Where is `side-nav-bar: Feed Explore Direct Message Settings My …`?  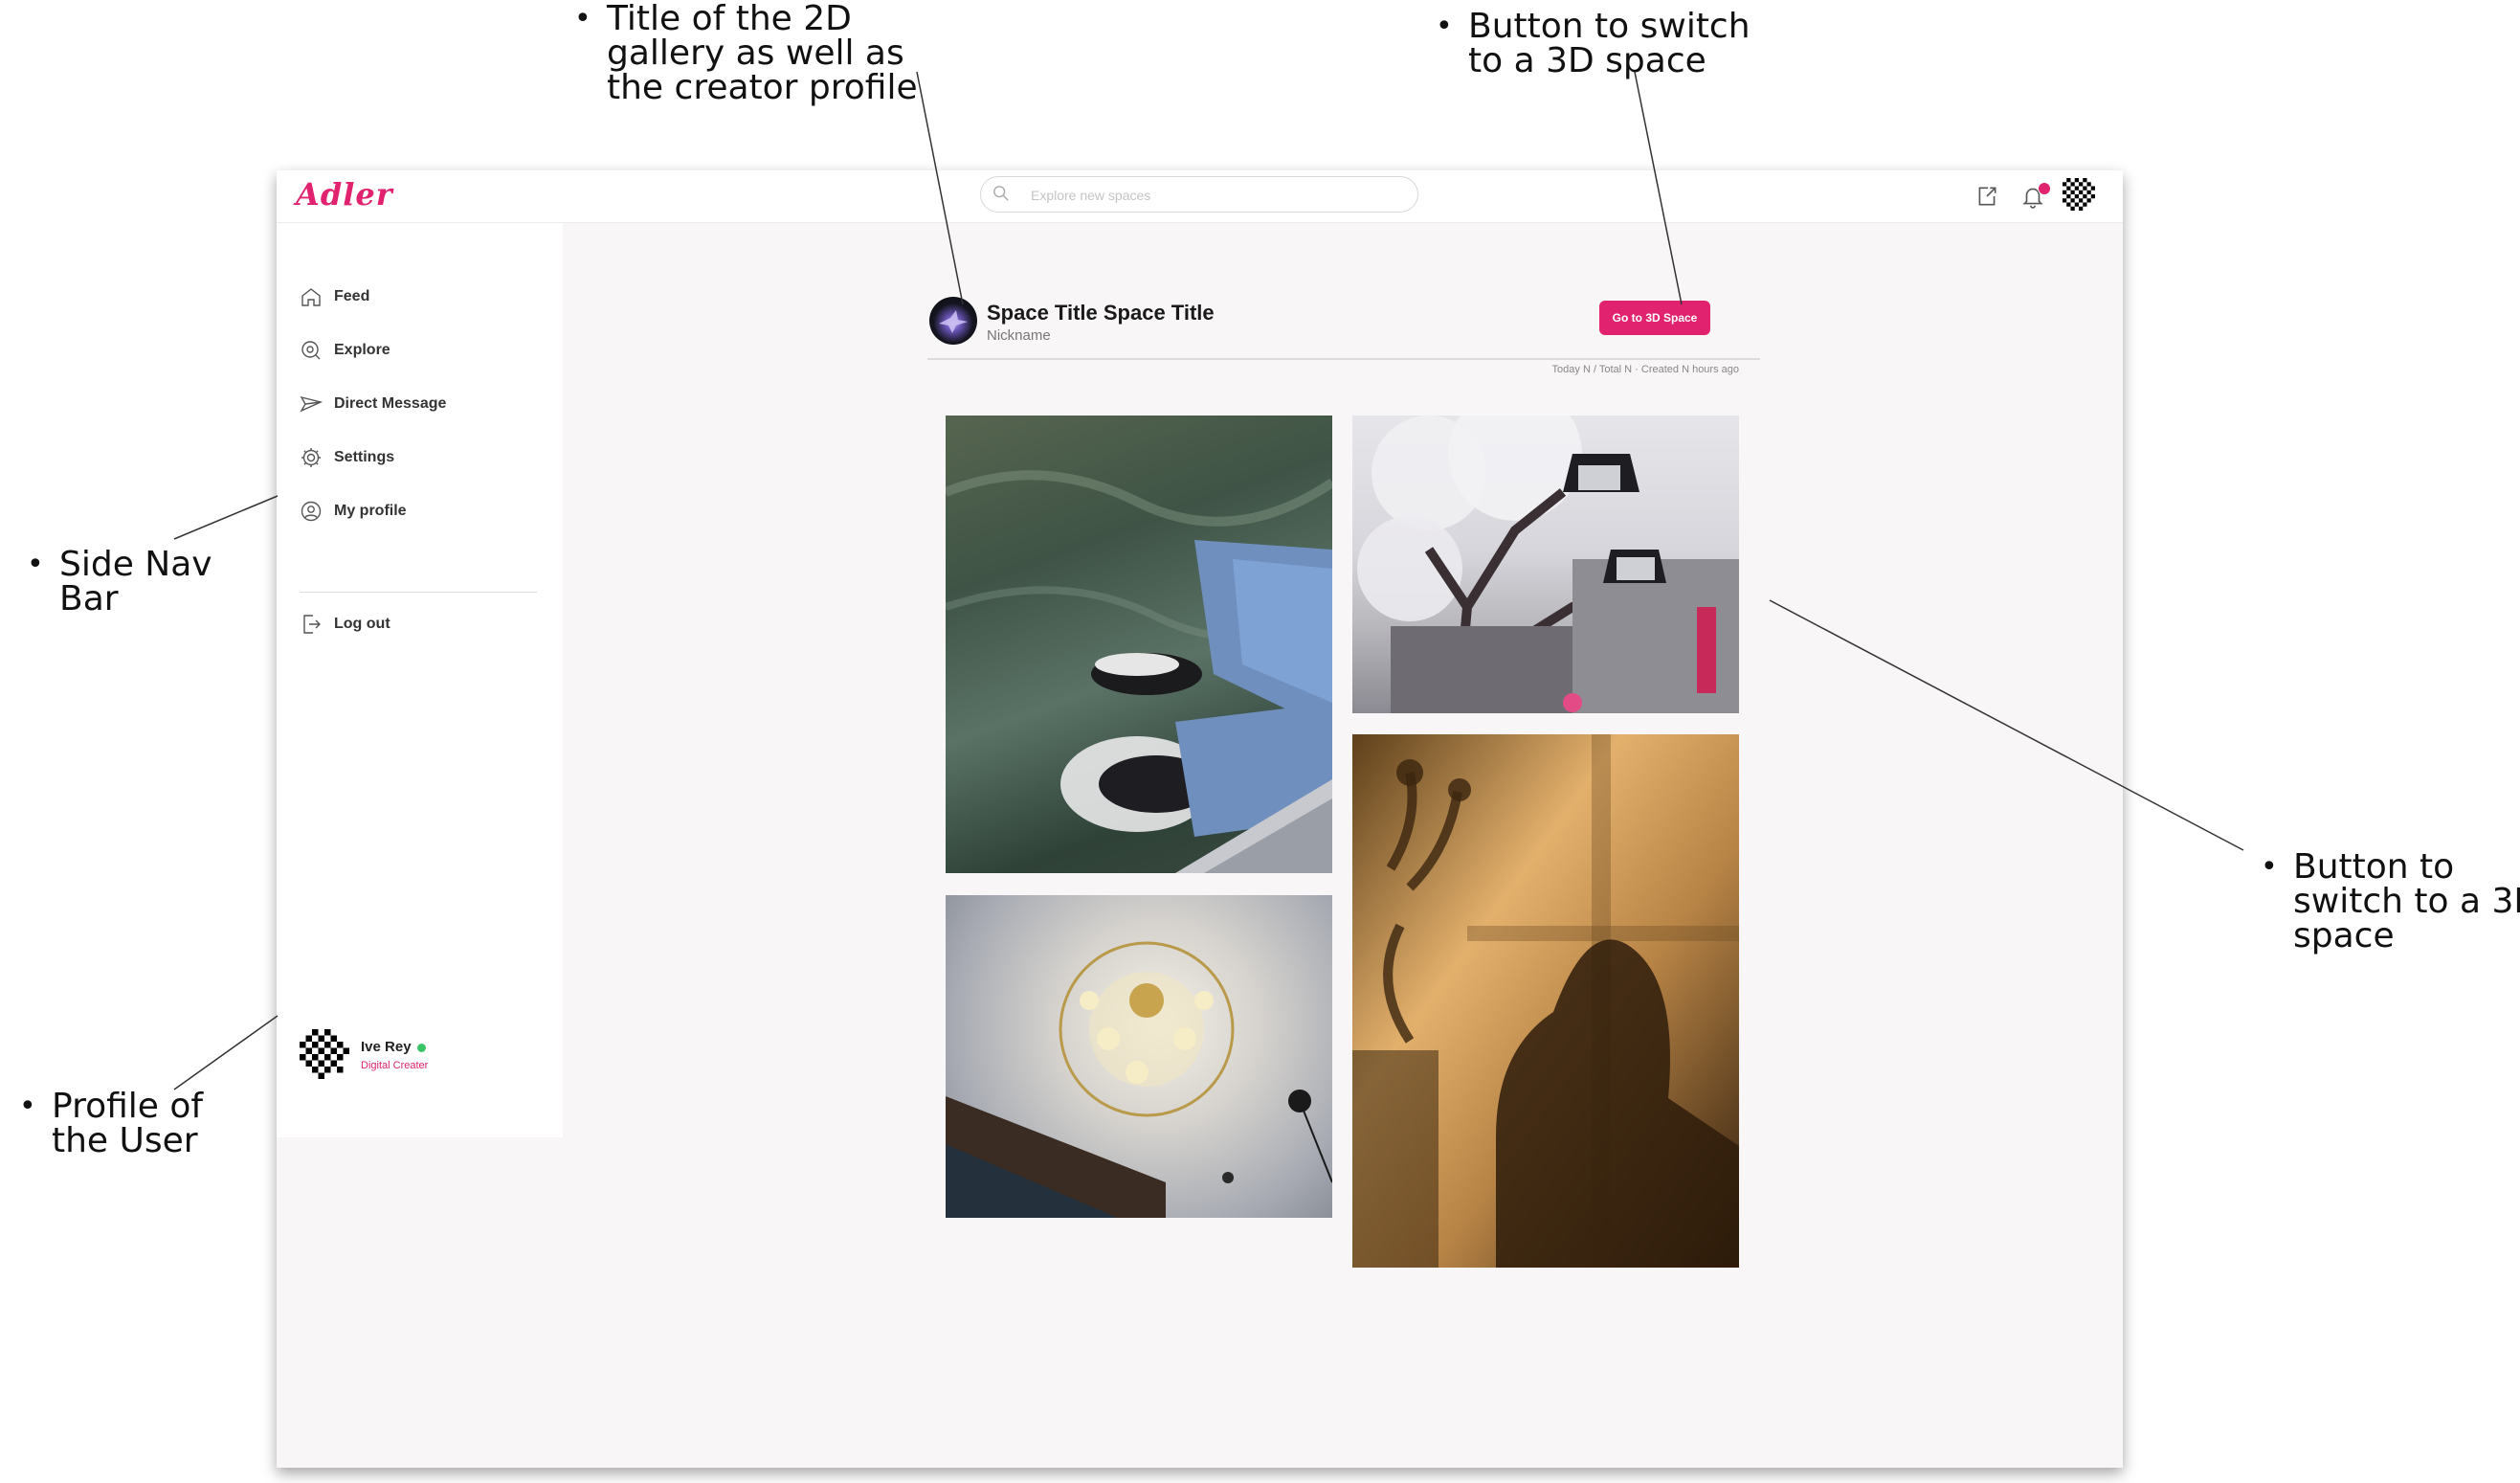 side-nav-bar: Feed Explore Direct Message Settings My … is located at coordinates (420, 680).